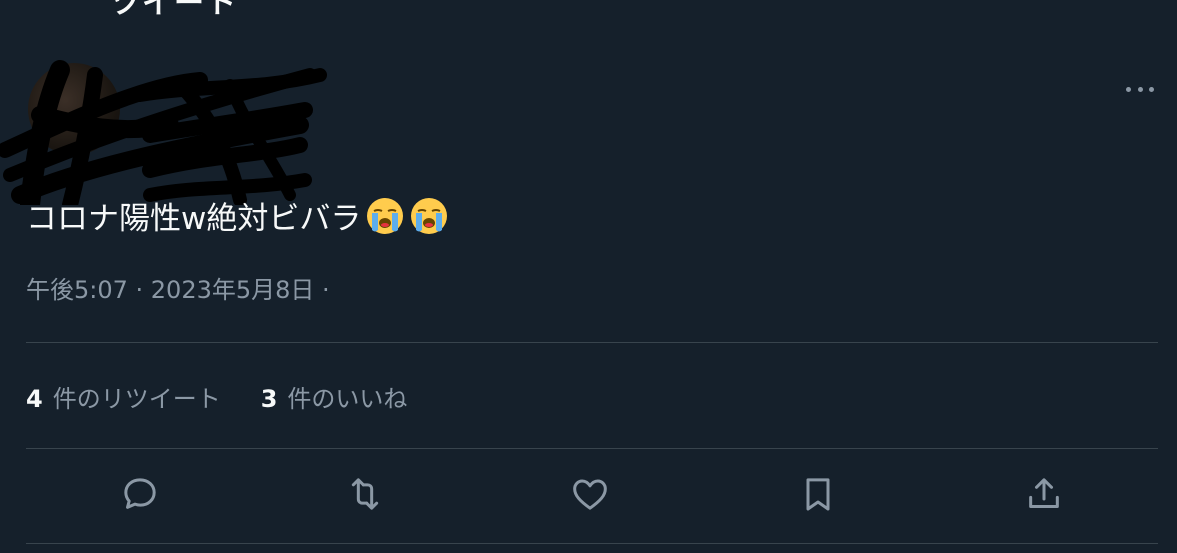  I want to click on reply-icon, so click(140, 493).